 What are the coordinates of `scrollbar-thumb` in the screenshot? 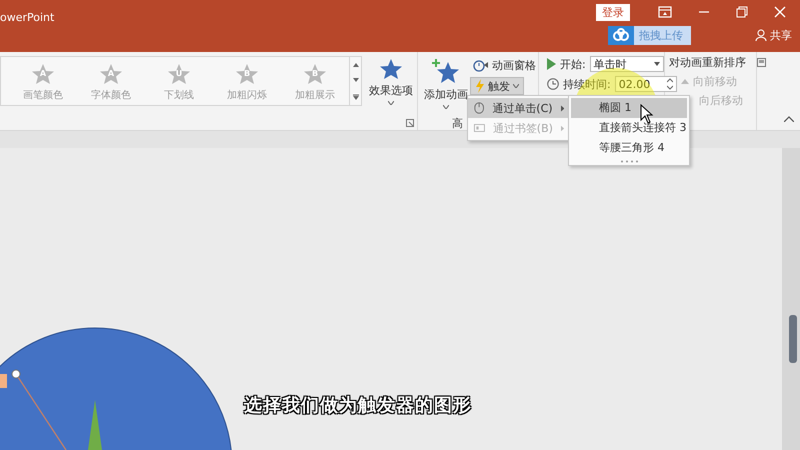 It's located at (793, 339).